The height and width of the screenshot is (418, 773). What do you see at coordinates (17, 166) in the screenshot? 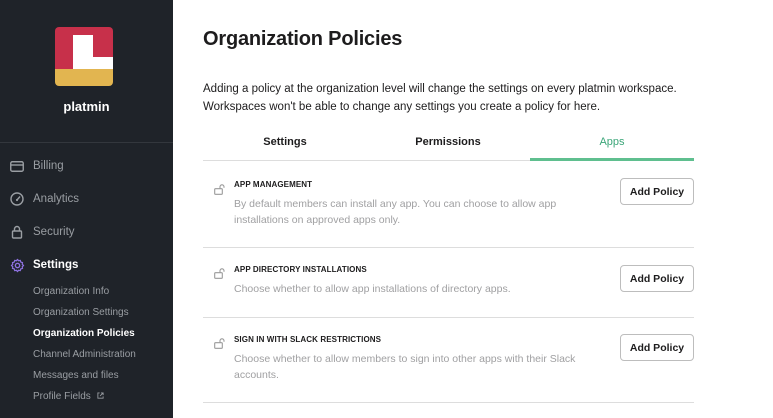
I see `billing-icon` at bounding box center [17, 166].